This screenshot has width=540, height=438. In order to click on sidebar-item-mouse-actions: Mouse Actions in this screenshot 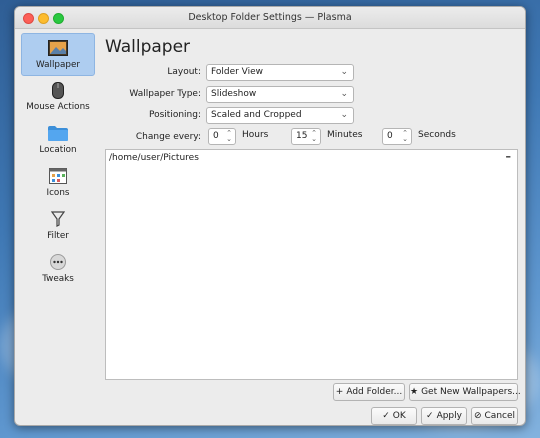, I will do `click(58, 97)`.